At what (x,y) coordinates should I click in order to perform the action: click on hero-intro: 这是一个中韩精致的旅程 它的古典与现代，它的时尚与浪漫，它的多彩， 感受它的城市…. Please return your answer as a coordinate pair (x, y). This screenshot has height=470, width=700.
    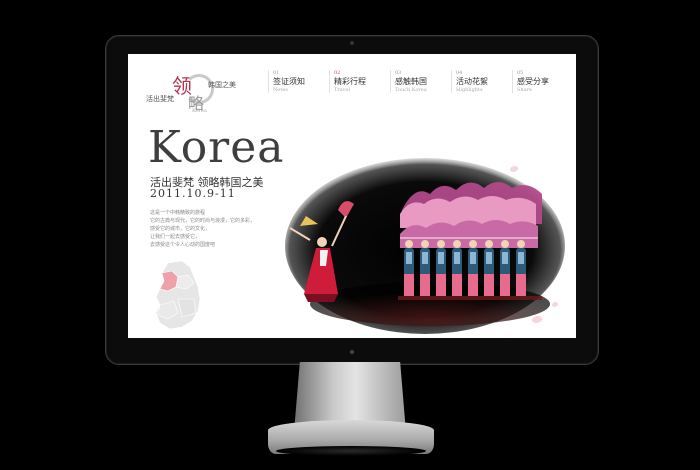
    Looking at the image, I should click on (202, 229).